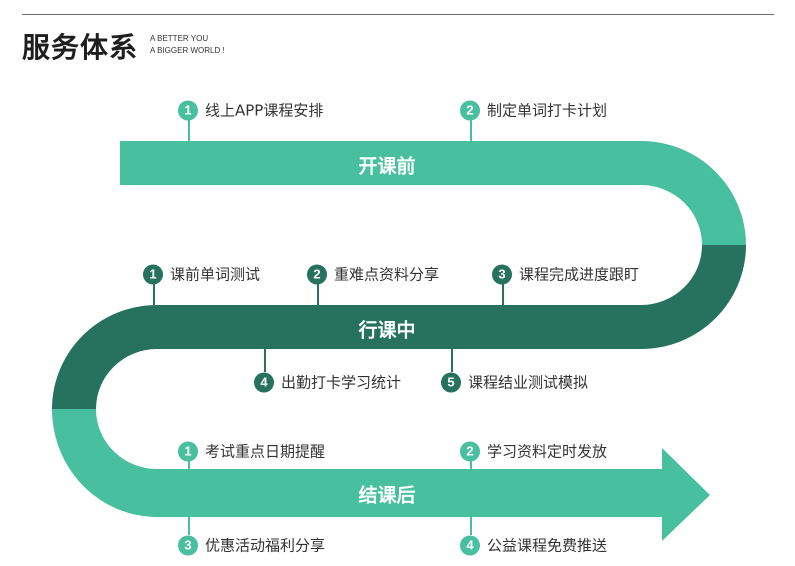 The image size is (795, 566). What do you see at coordinates (547, 545) in the screenshot?
I see `step-text: 公益课程免费推送` at bounding box center [547, 545].